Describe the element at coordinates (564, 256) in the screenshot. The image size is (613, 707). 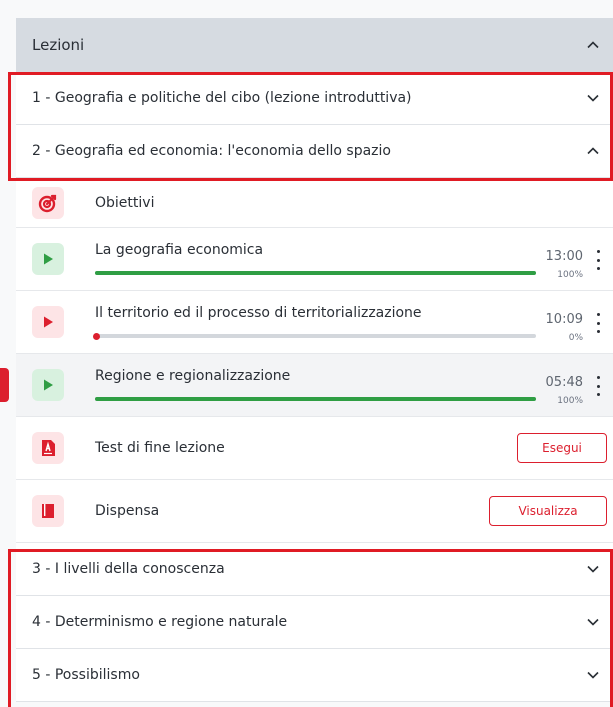
I see `duration: 13:00` at that location.